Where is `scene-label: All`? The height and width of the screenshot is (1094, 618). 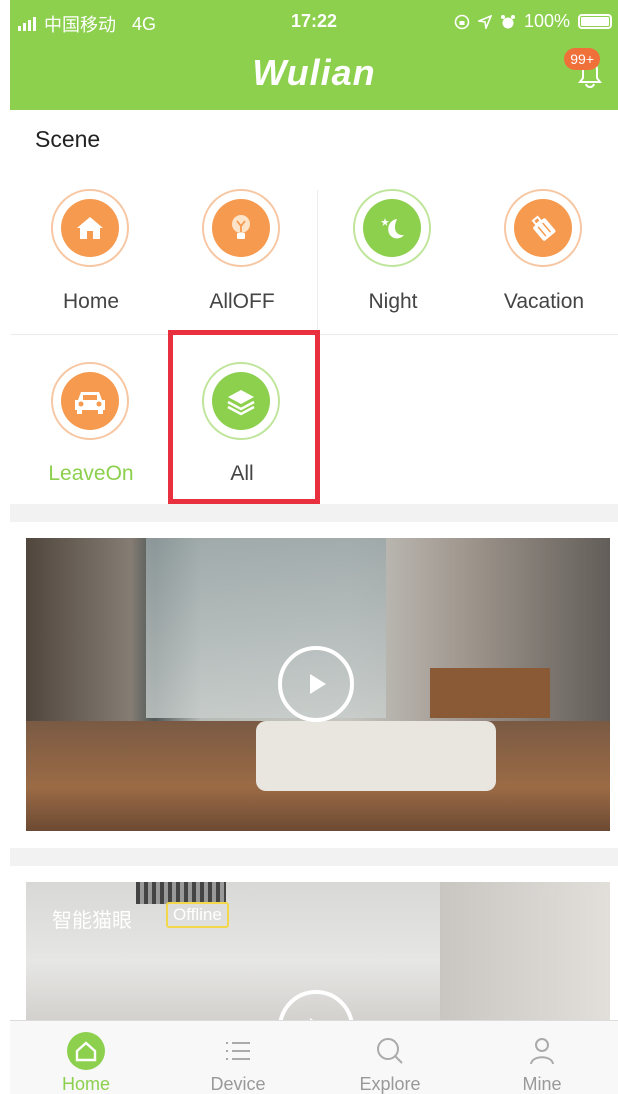 scene-label: All is located at coordinates (242, 473).